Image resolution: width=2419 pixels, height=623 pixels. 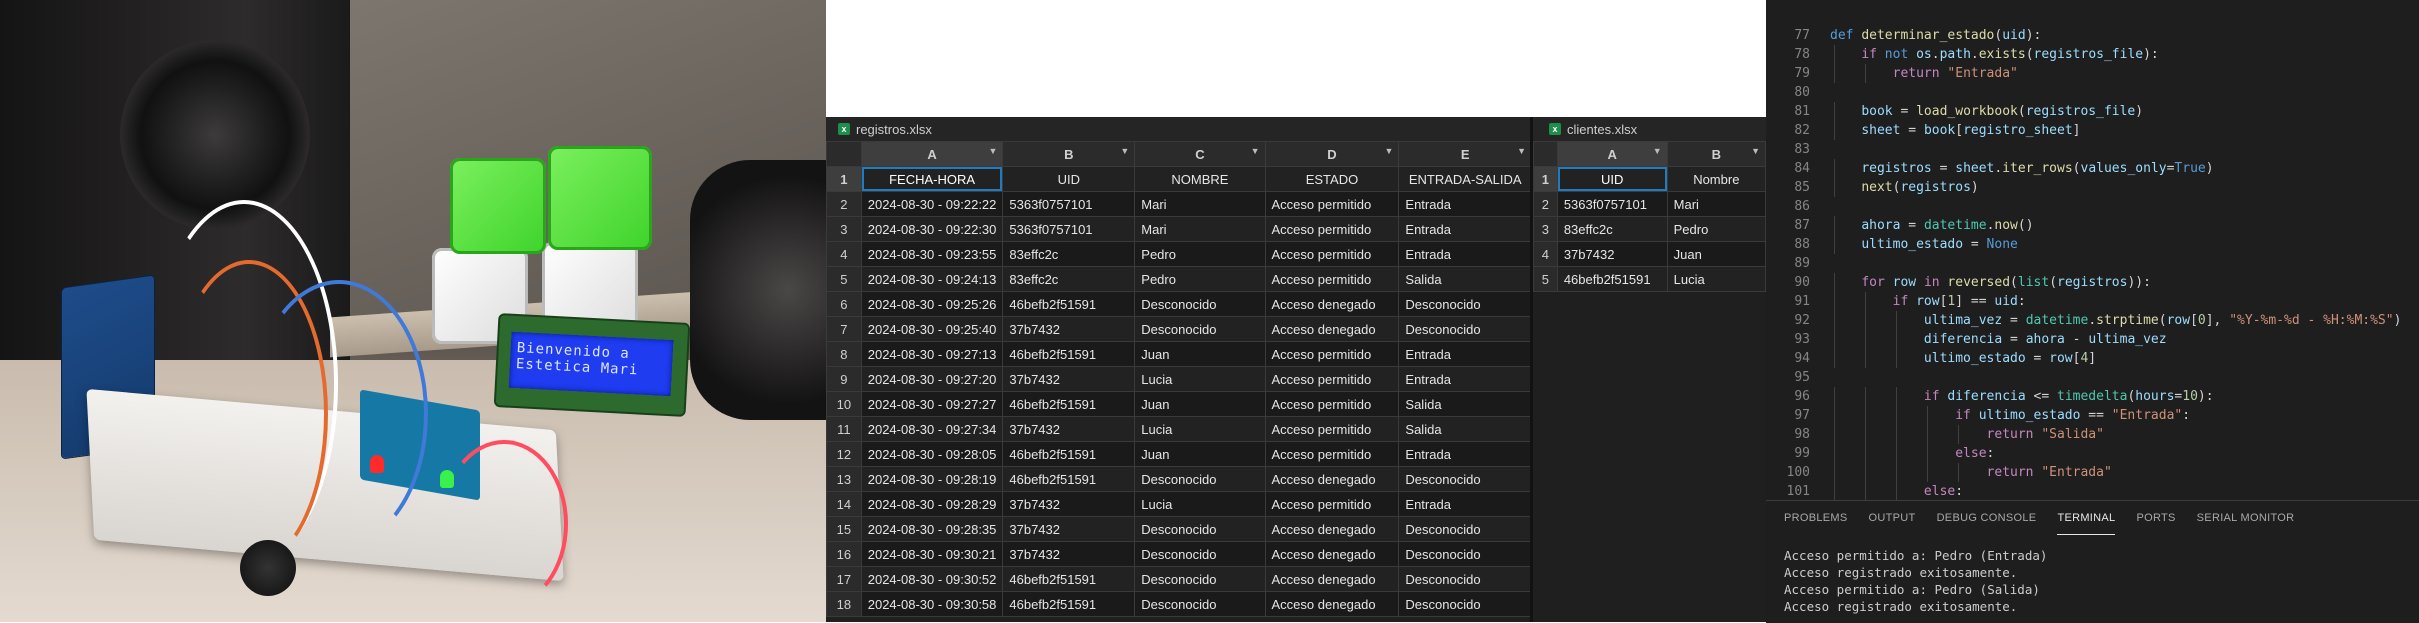 What do you see at coordinates (1465, 179) in the screenshot?
I see `header-cell: ENTRADA-SALIDA` at bounding box center [1465, 179].